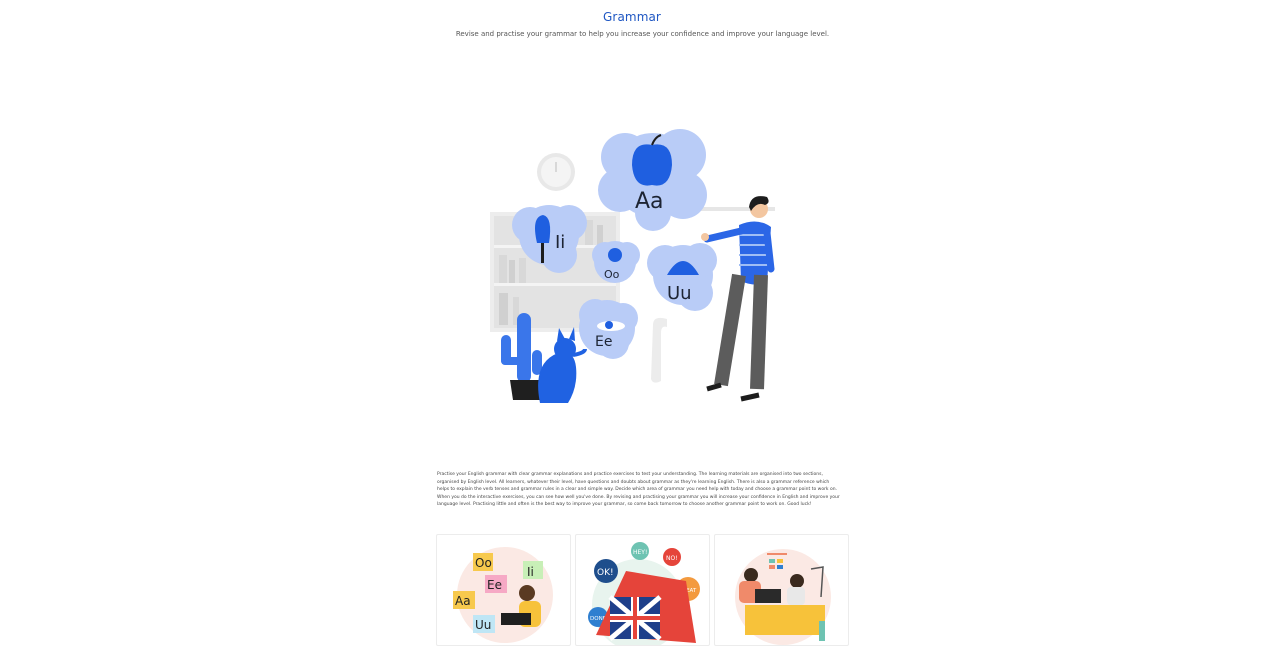 The width and height of the screenshot is (1264, 646). What do you see at coordinates (640, 552) in the screenshot?
I see `svg-text: HEY!` at bounding box center [640, 552].